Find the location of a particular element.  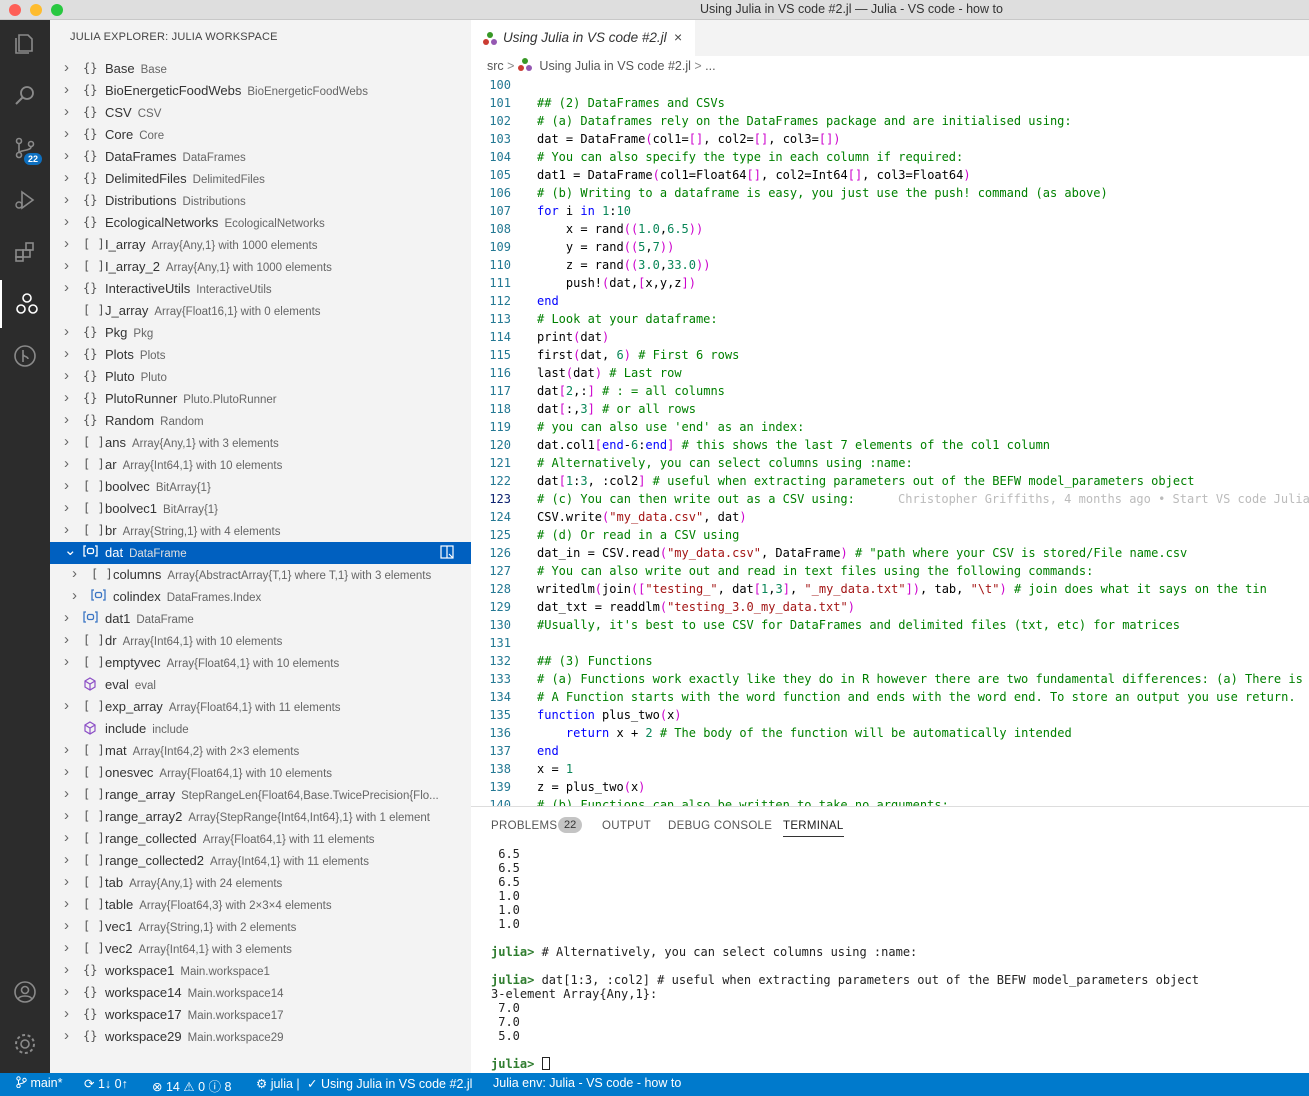

tree-item-dat1: › dat1 DataFrame is located at coordinates (260, 619).